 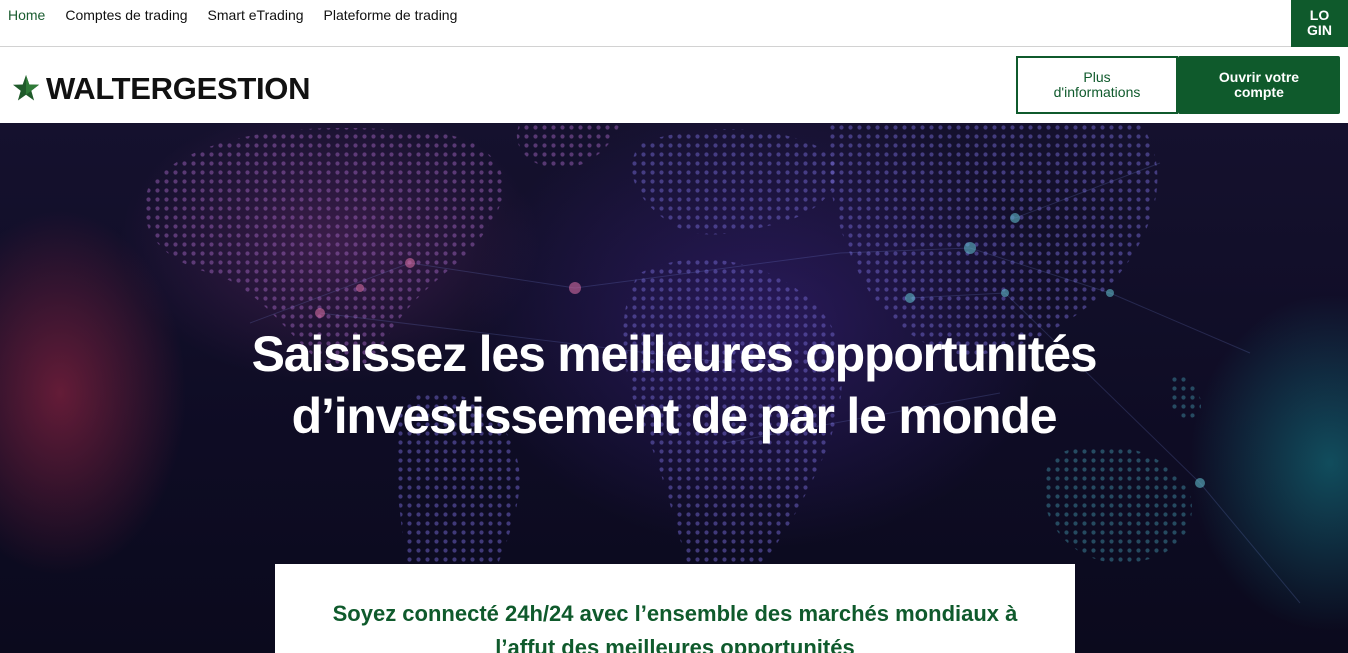 What do you see at coordinates (178, 88) in the screenshot?
I see `brand-name: WALTERGESTION` at bounding box center [178, 88].